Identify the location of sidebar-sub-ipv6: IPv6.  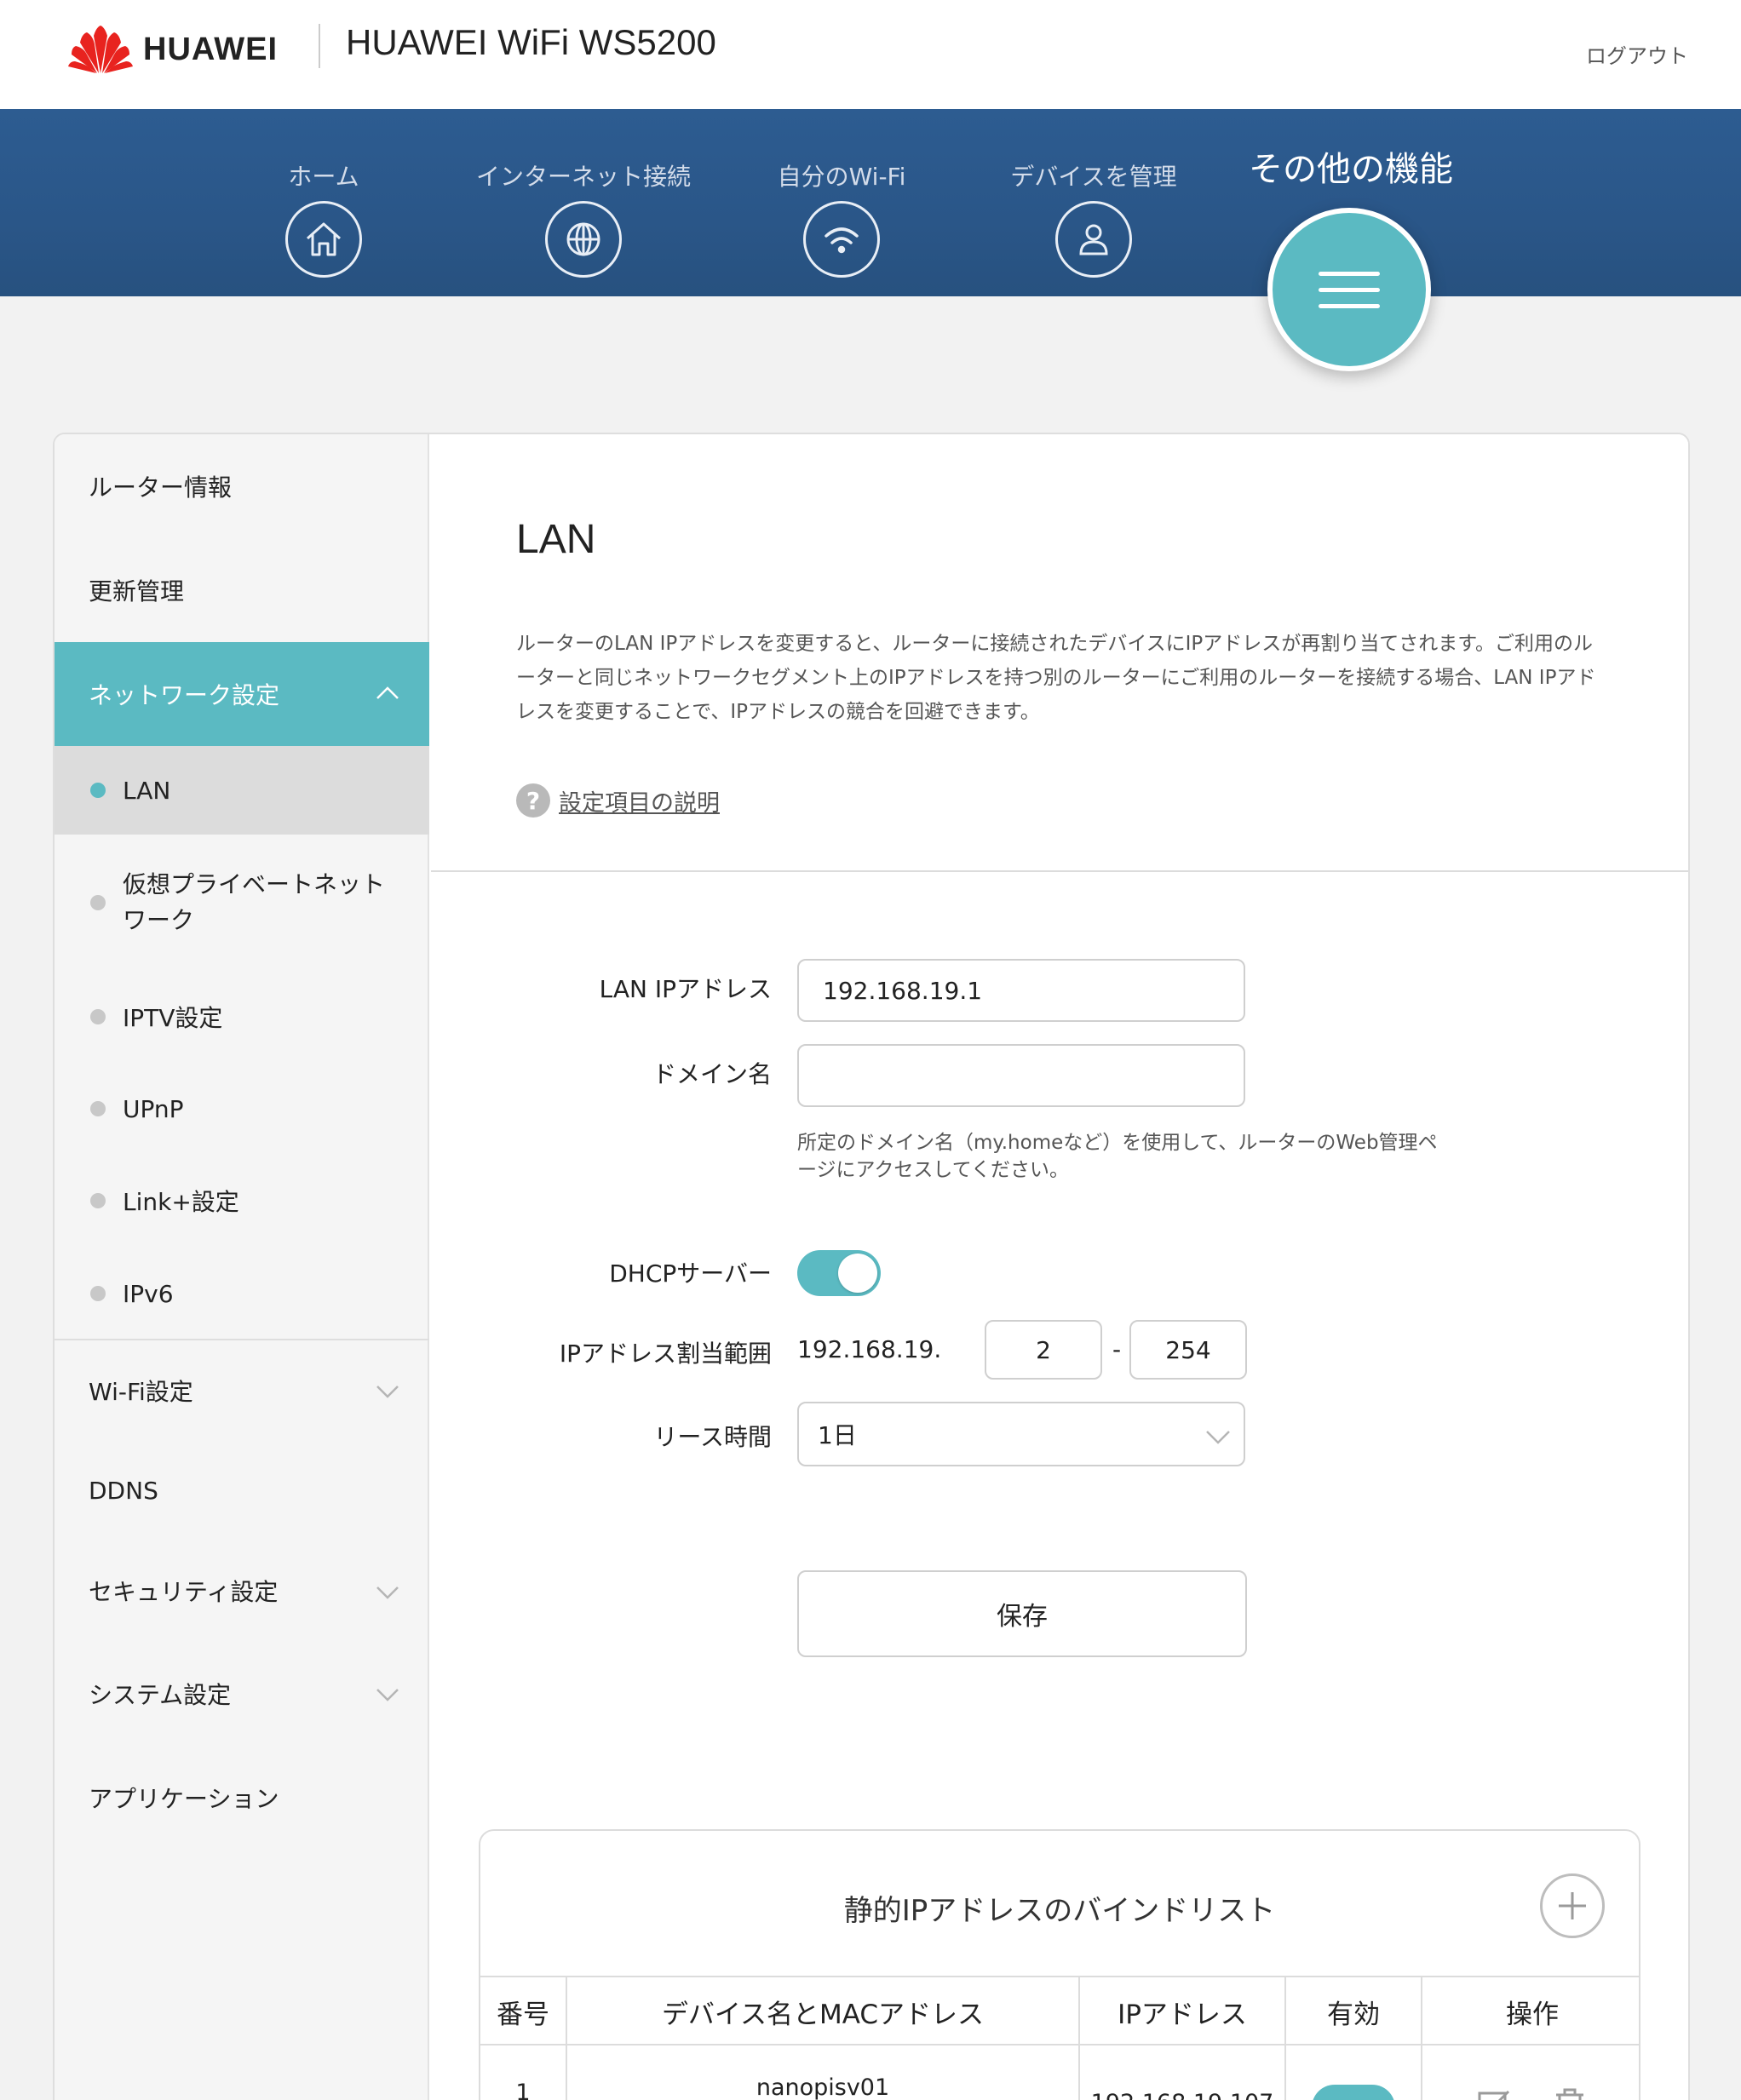
(242, 1293).